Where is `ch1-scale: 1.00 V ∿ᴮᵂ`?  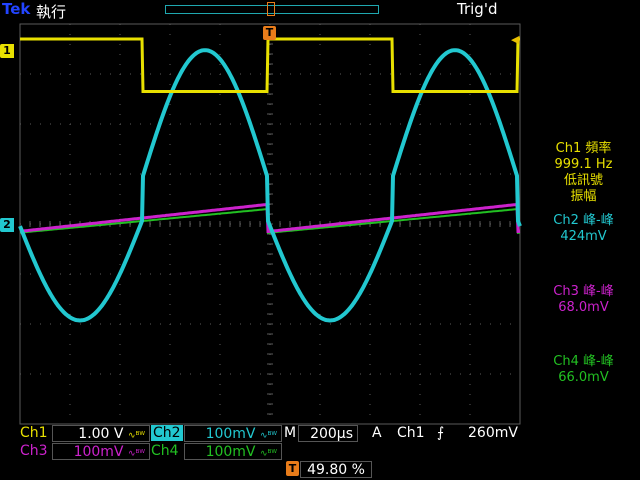
ch1-scale: 1.00 V ∿ᴮᵂ is located at coordinates (101, 433).